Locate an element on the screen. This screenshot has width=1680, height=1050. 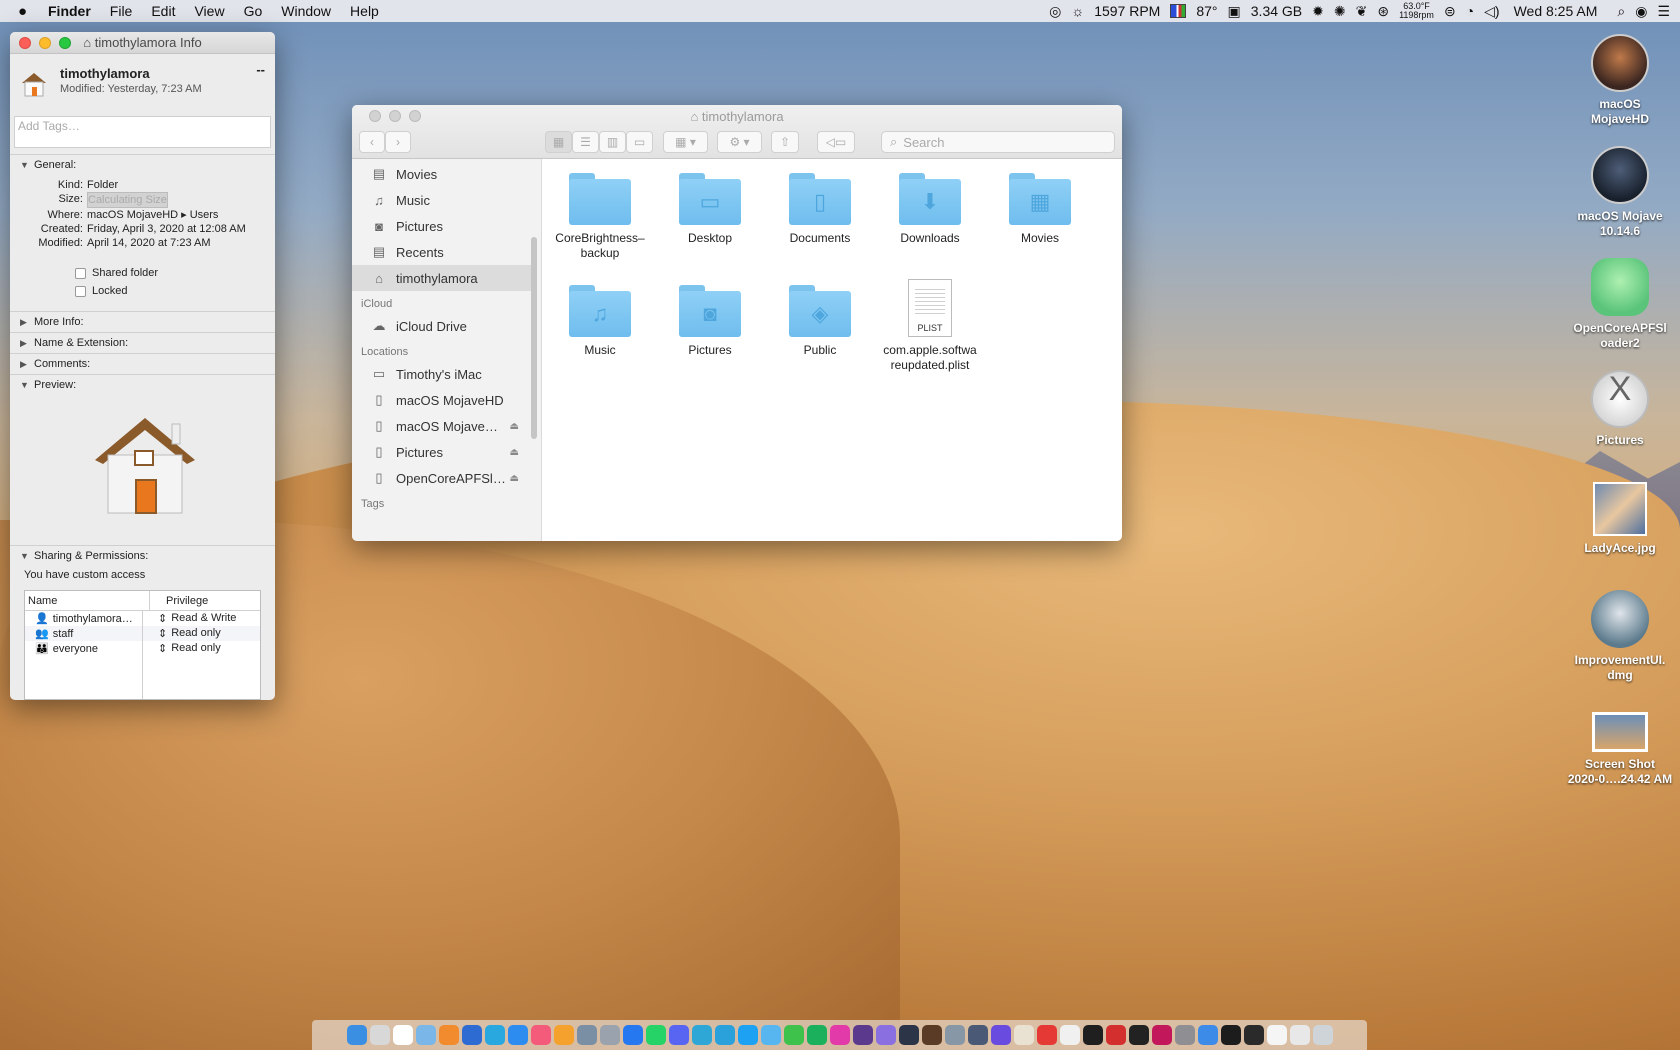
preview-header: ▼ Preview: is located at coordinates (142, 385).